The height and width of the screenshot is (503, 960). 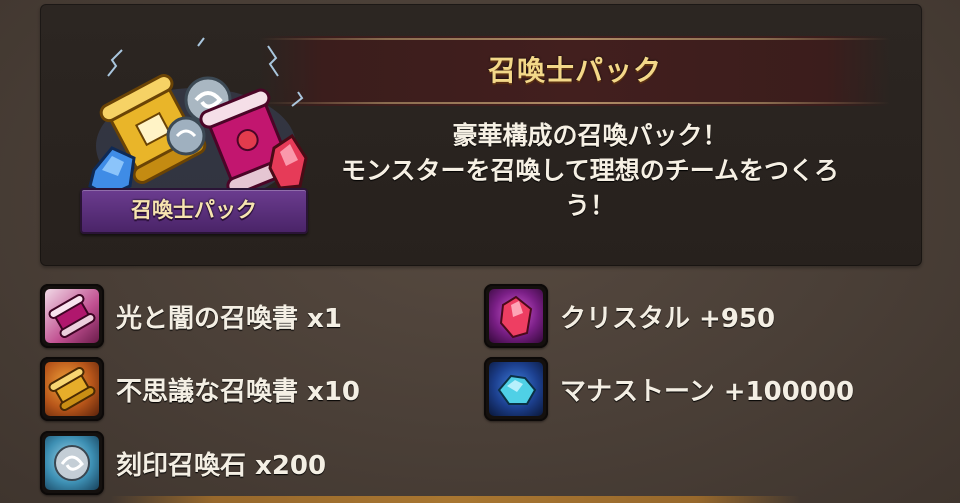 I want to click on content-item: 光と闇の召喚書 x1, so click(x=191, y=316).